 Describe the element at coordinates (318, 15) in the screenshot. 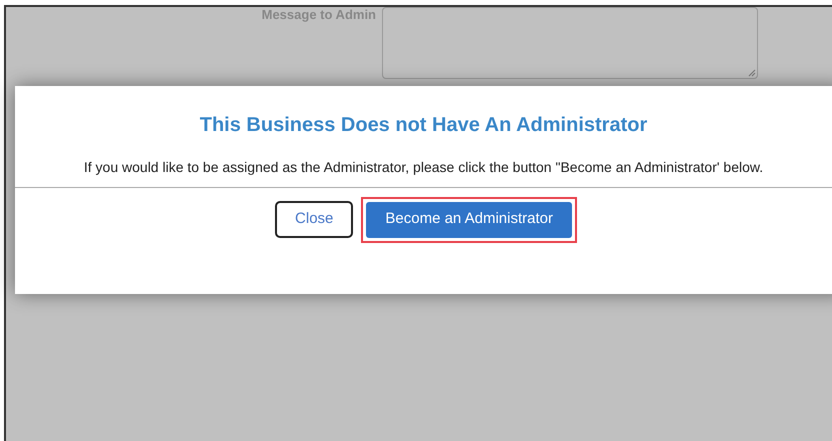

I see `field-label: Message to Admin` at that location.